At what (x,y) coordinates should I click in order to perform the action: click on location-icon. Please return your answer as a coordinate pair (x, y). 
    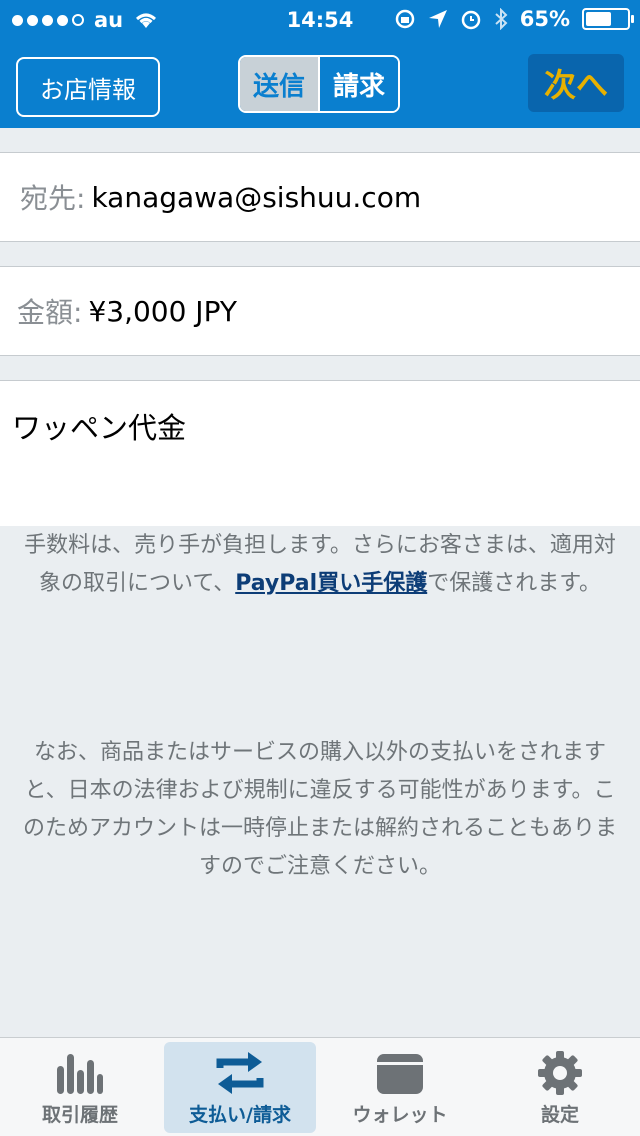
    Looking at the image, I should click on (437, 19).